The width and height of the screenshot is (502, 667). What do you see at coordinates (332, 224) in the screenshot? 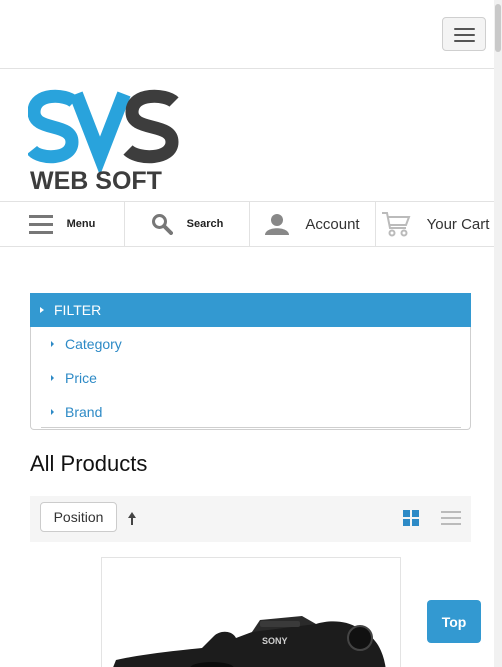
I see `nav-account-label: Account` at bounding box center [332, 224].